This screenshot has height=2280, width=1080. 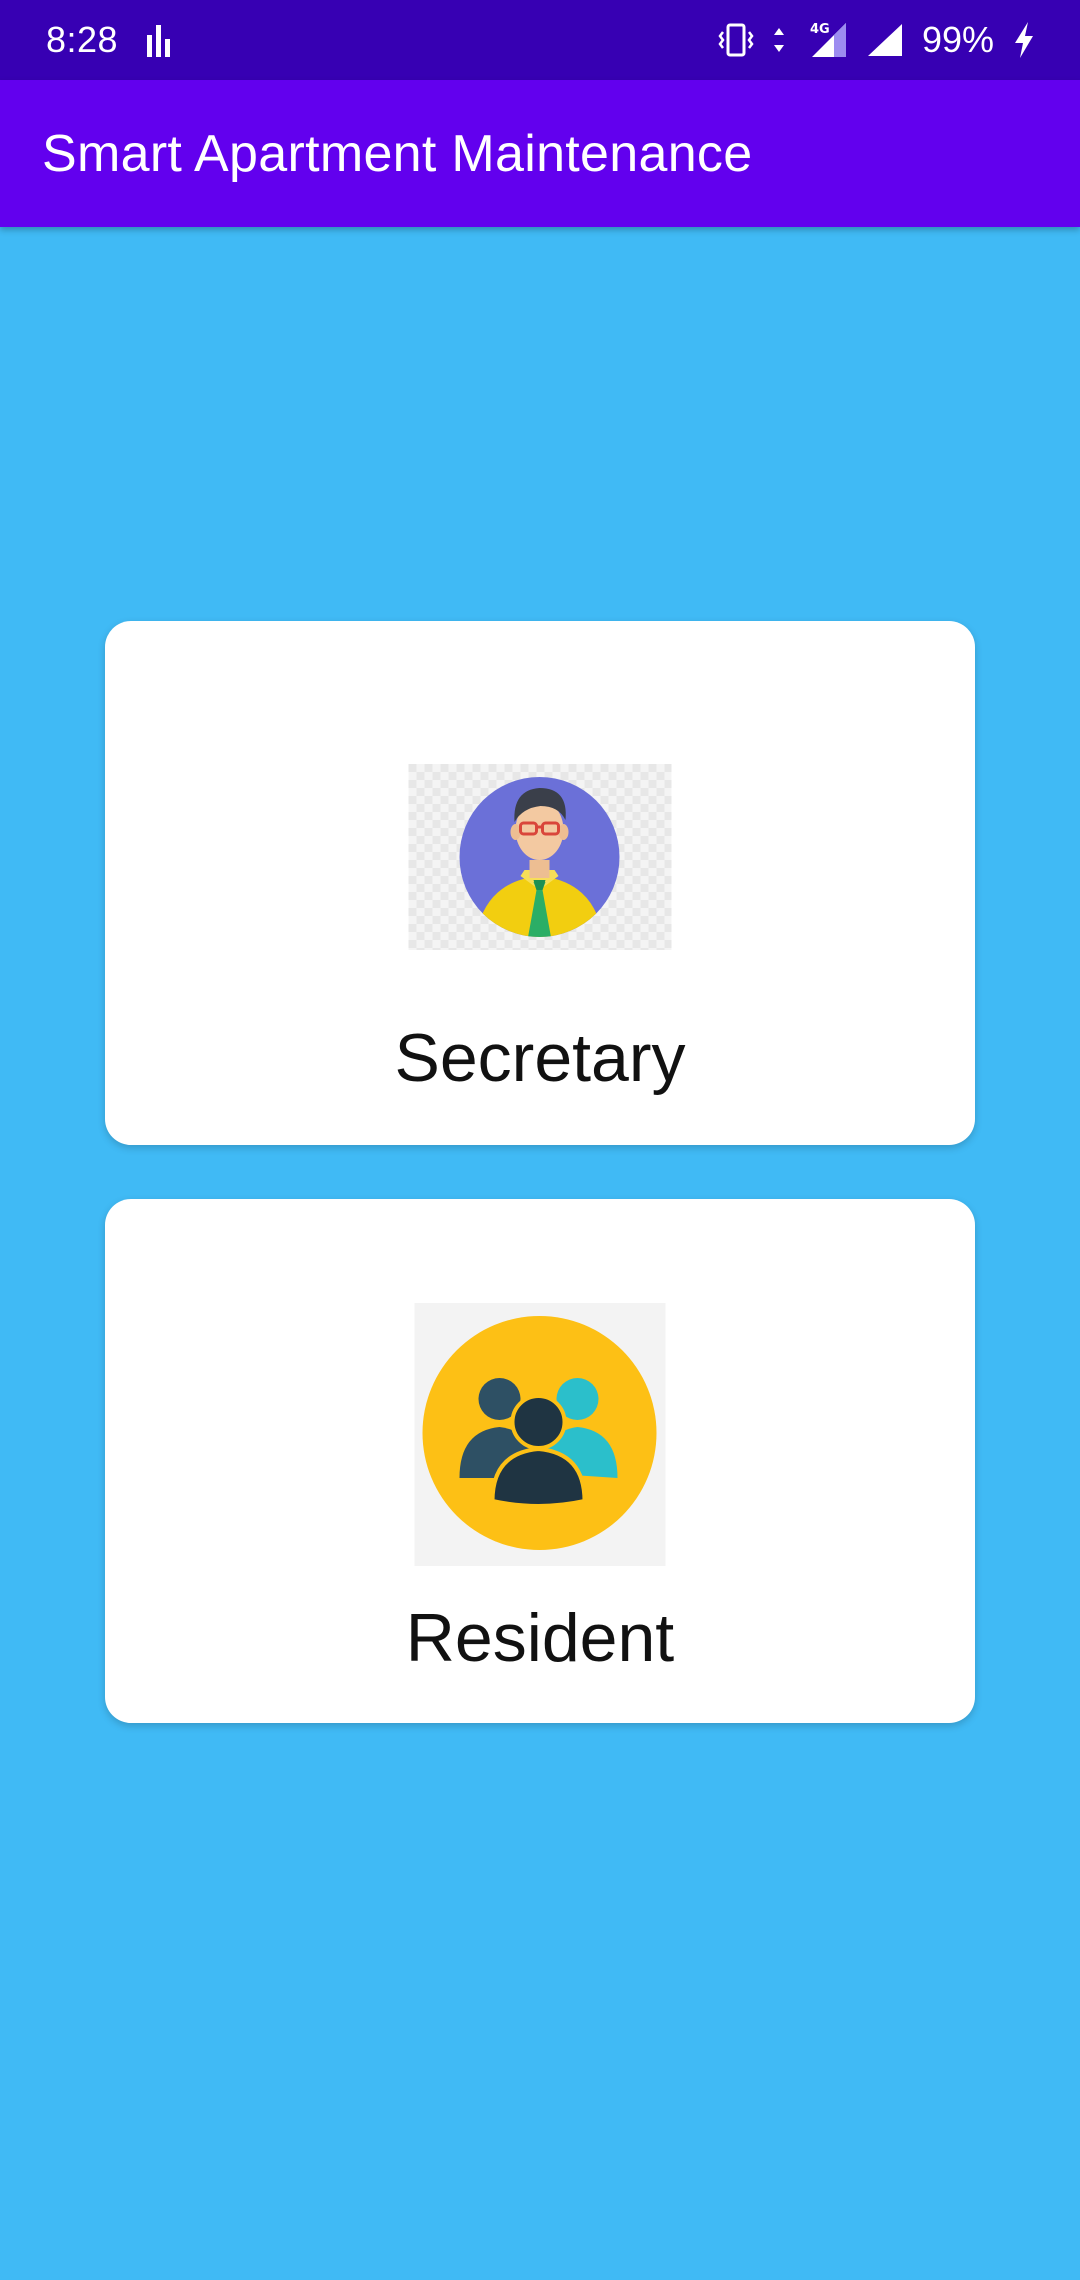 What do you see at coordinates (884, 40) in the screenshot?
I see `signal-icon` at bounding box center [884, 40].